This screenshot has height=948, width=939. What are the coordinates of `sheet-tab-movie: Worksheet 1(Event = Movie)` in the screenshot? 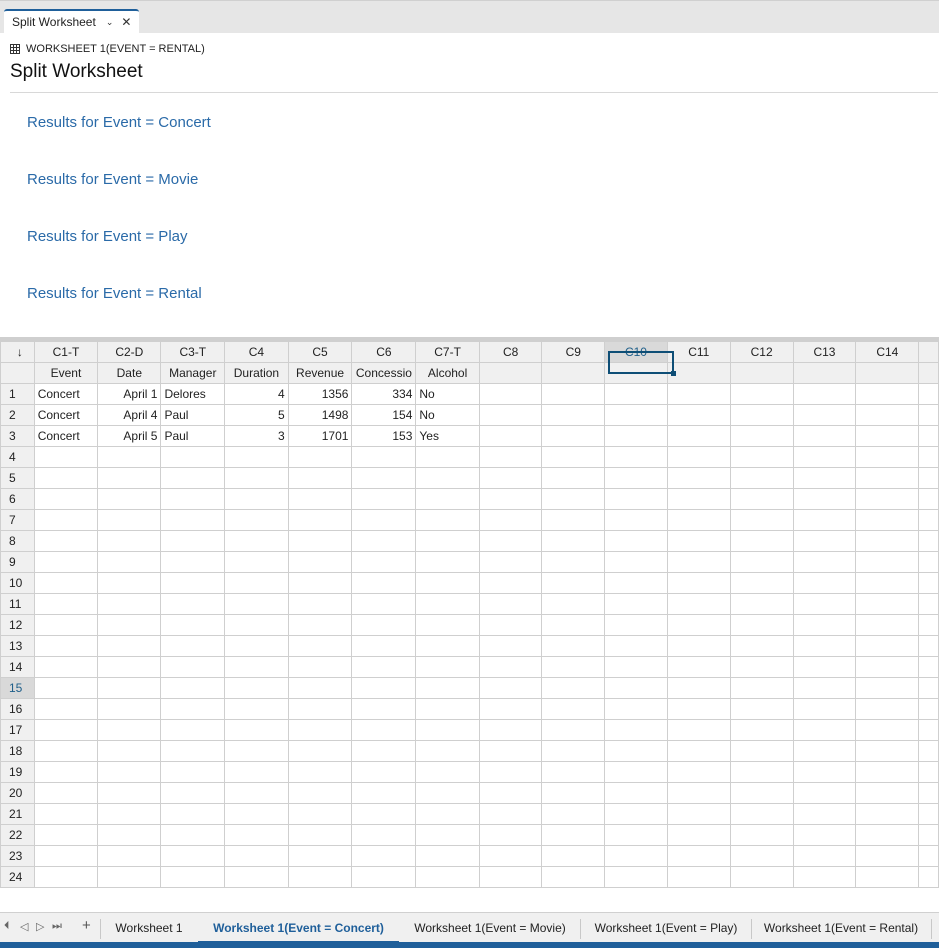 It's located at (490, 928).